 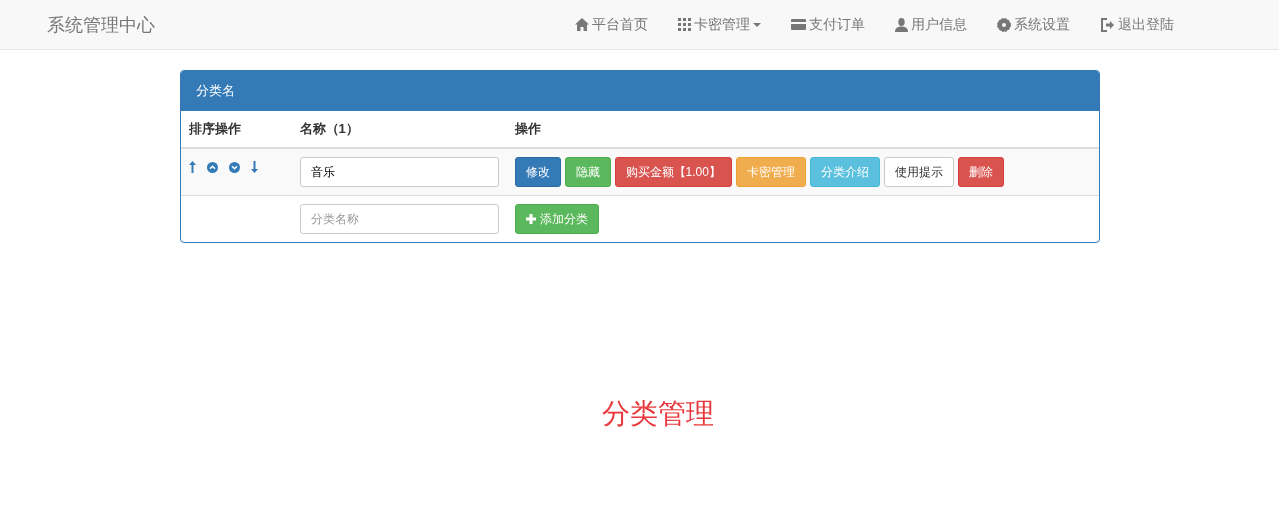 What do you see at coordinates (399, 172) in the screenshot?
I see `name-field: 音乐` at bounding box center [399, 172].